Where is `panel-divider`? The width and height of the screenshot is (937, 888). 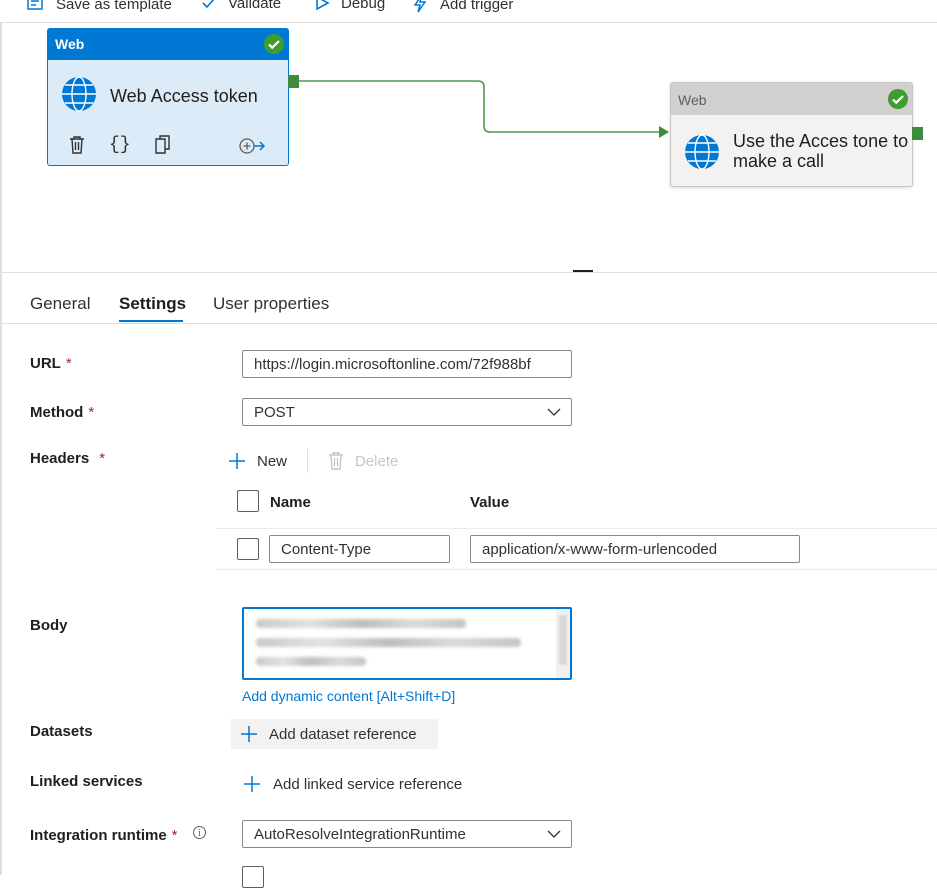
panel-divider is located at coordinates (468, 272).